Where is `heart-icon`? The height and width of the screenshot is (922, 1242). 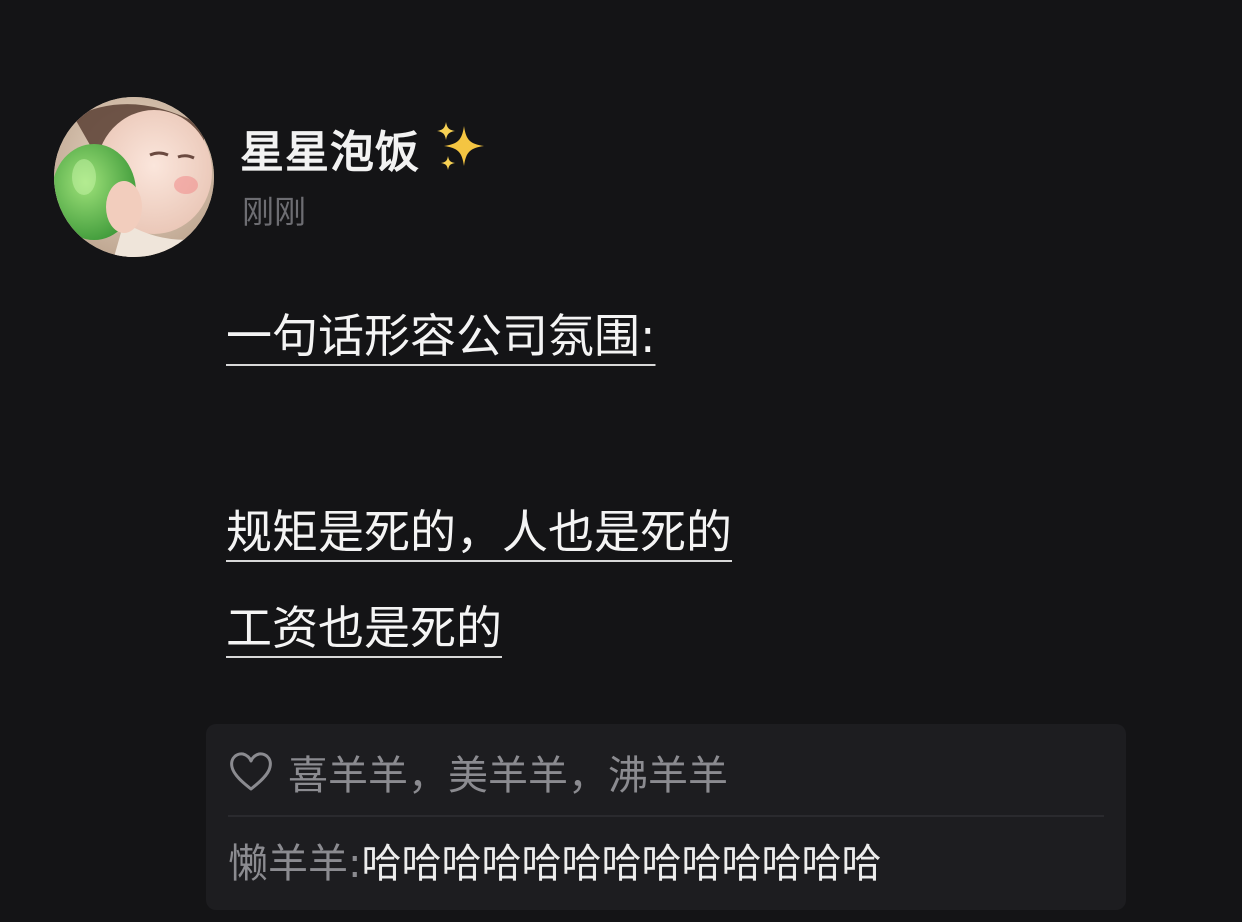
heart-icon is located at coordinates (251, 771).